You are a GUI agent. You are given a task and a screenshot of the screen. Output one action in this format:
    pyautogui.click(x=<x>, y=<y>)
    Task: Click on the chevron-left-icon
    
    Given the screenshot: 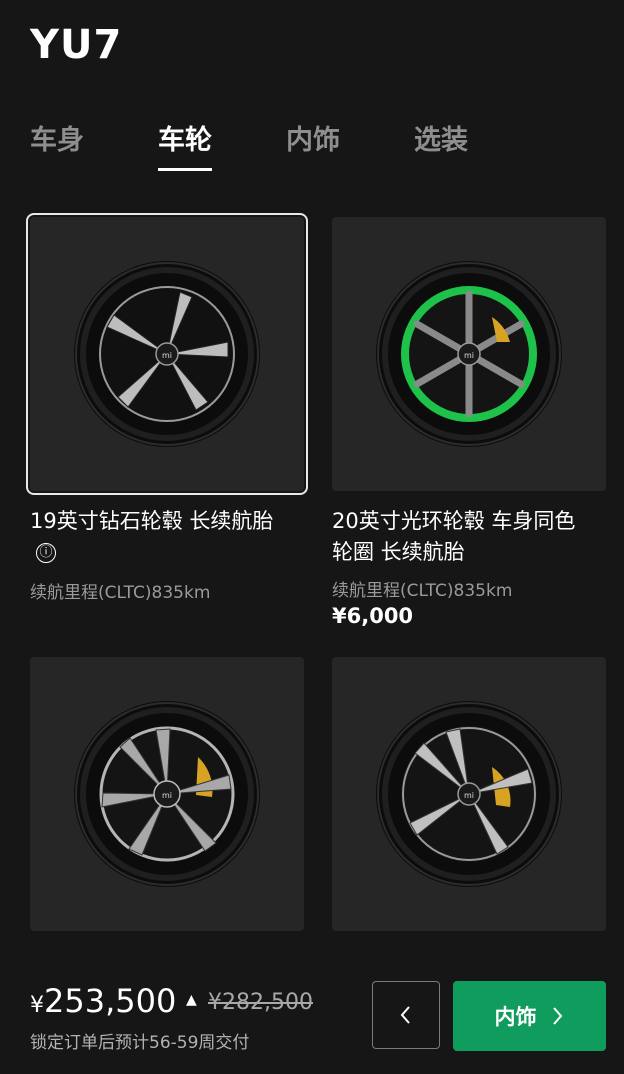 What is the action you would take?
    pyautogui.click(x=405, y=1015)
    